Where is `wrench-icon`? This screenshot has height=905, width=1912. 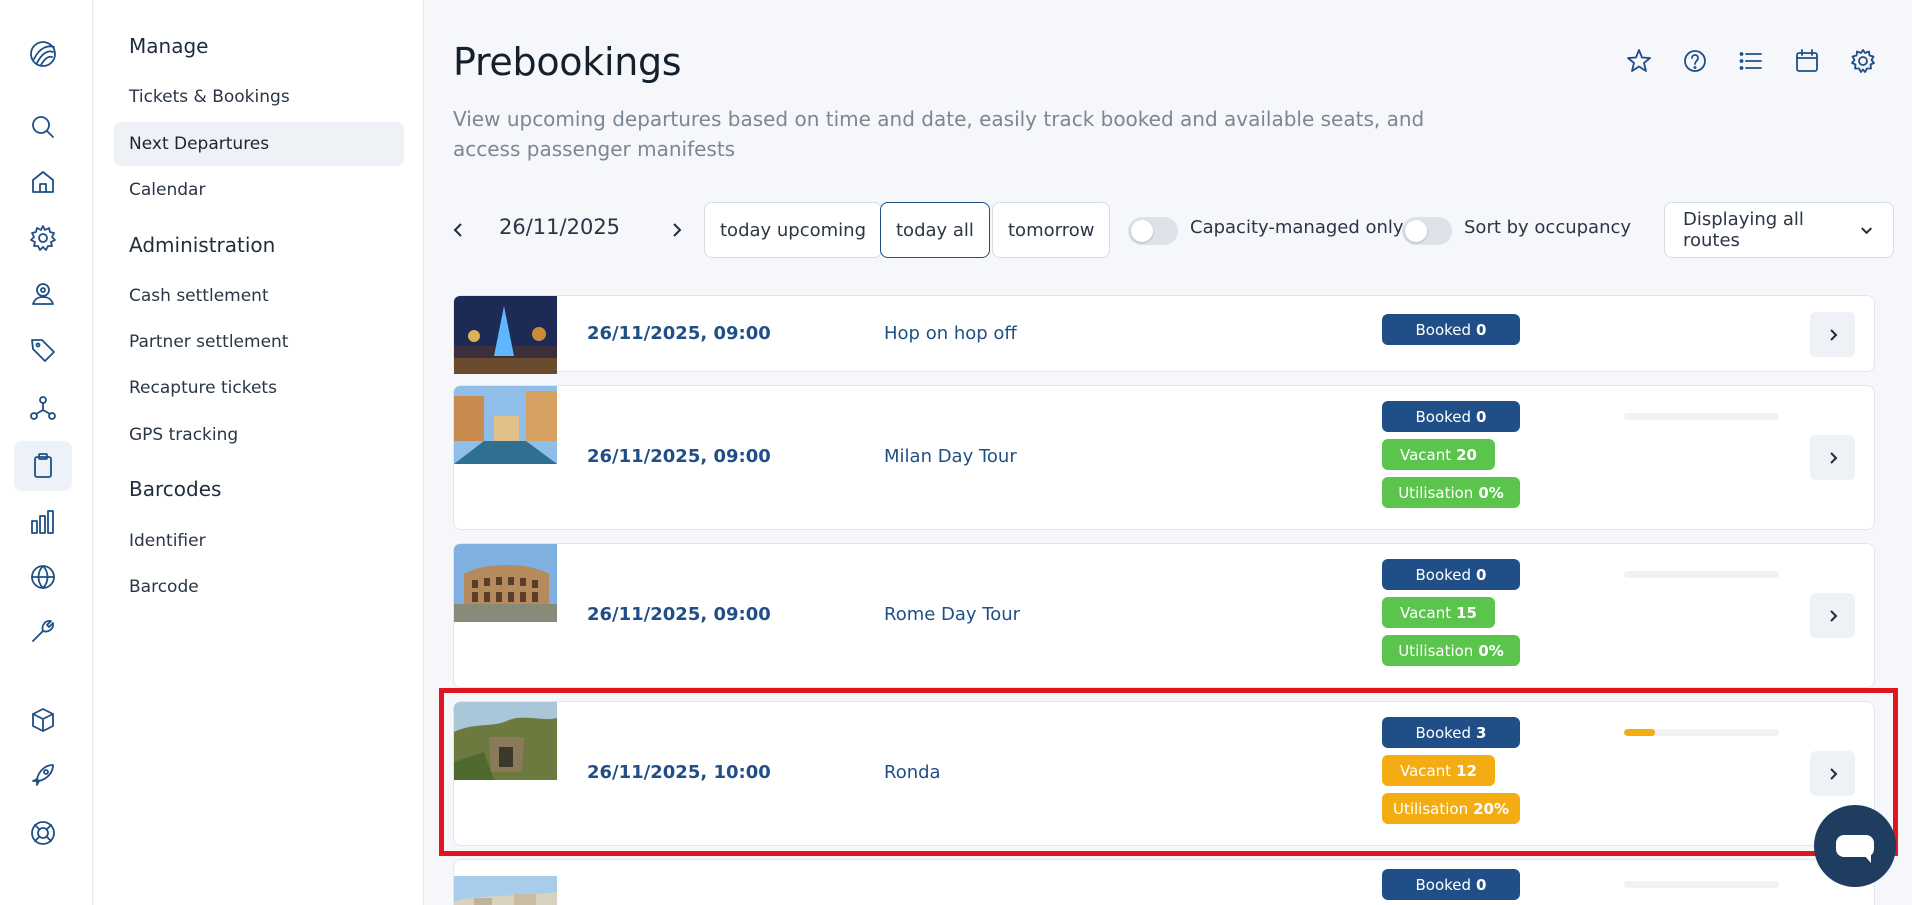
wrench-icon is located at coordinates (43, 631).